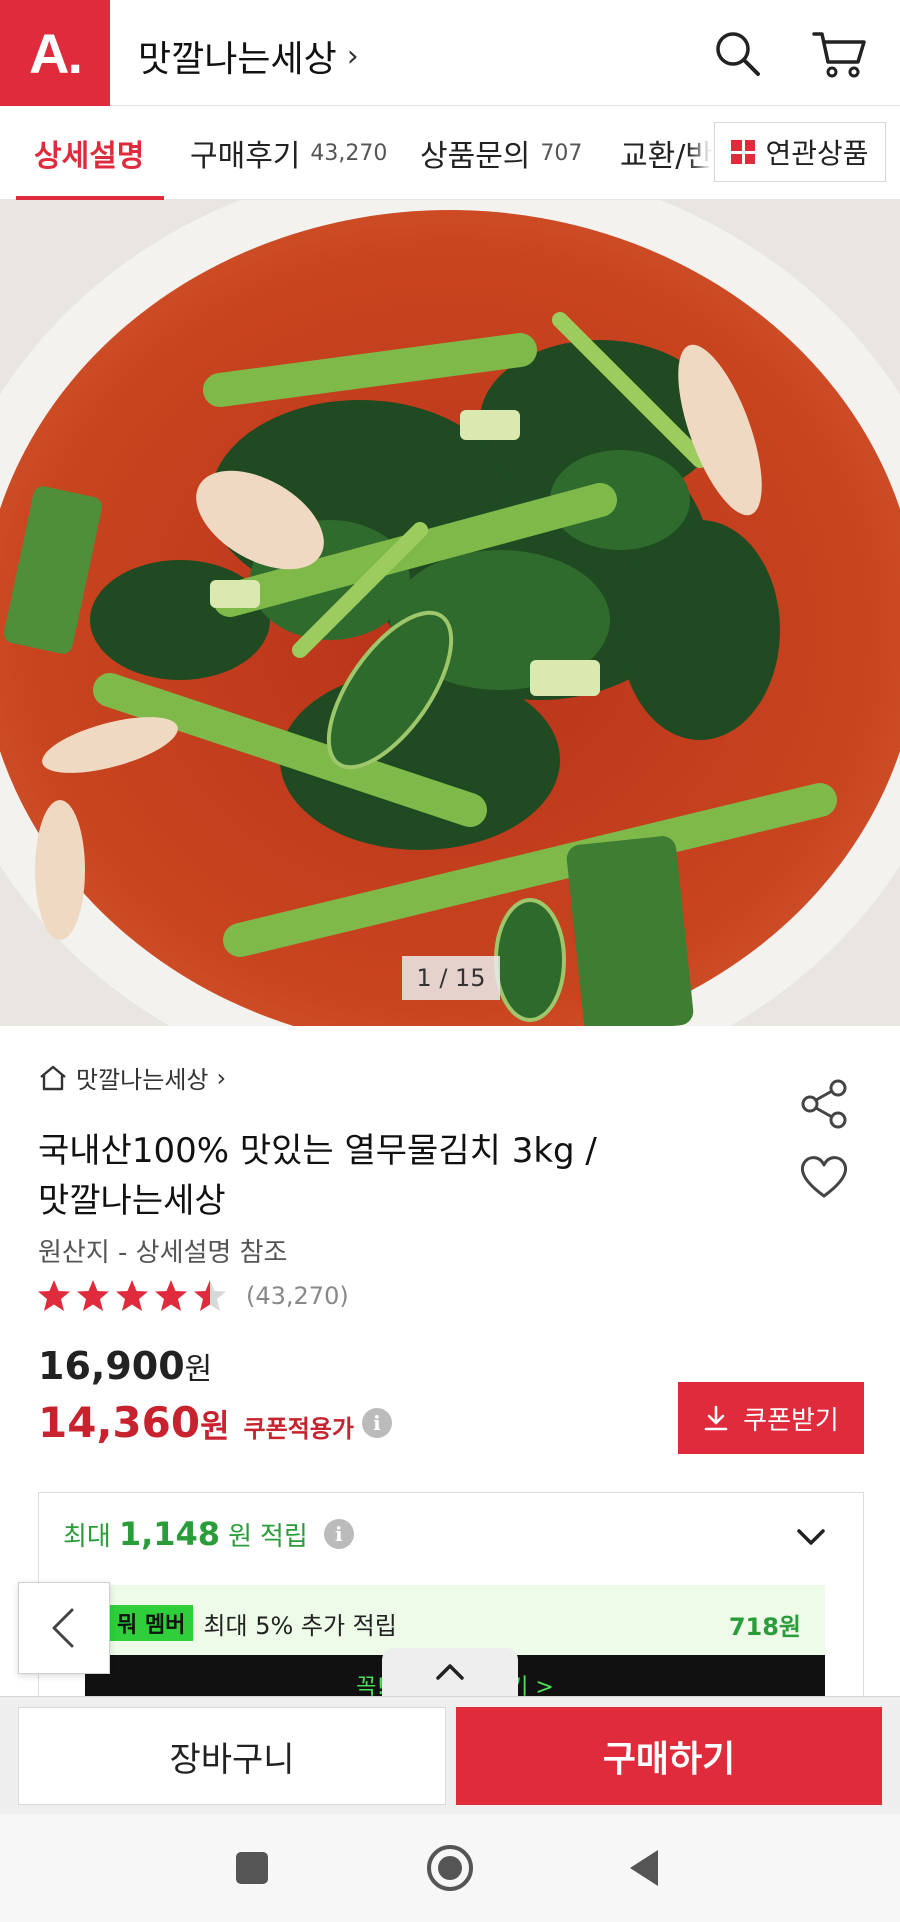  What do you see at coordinates (245, 156) in the screenshot?
I see `tab-label: 구매후기` at bounding box center [245, 156].